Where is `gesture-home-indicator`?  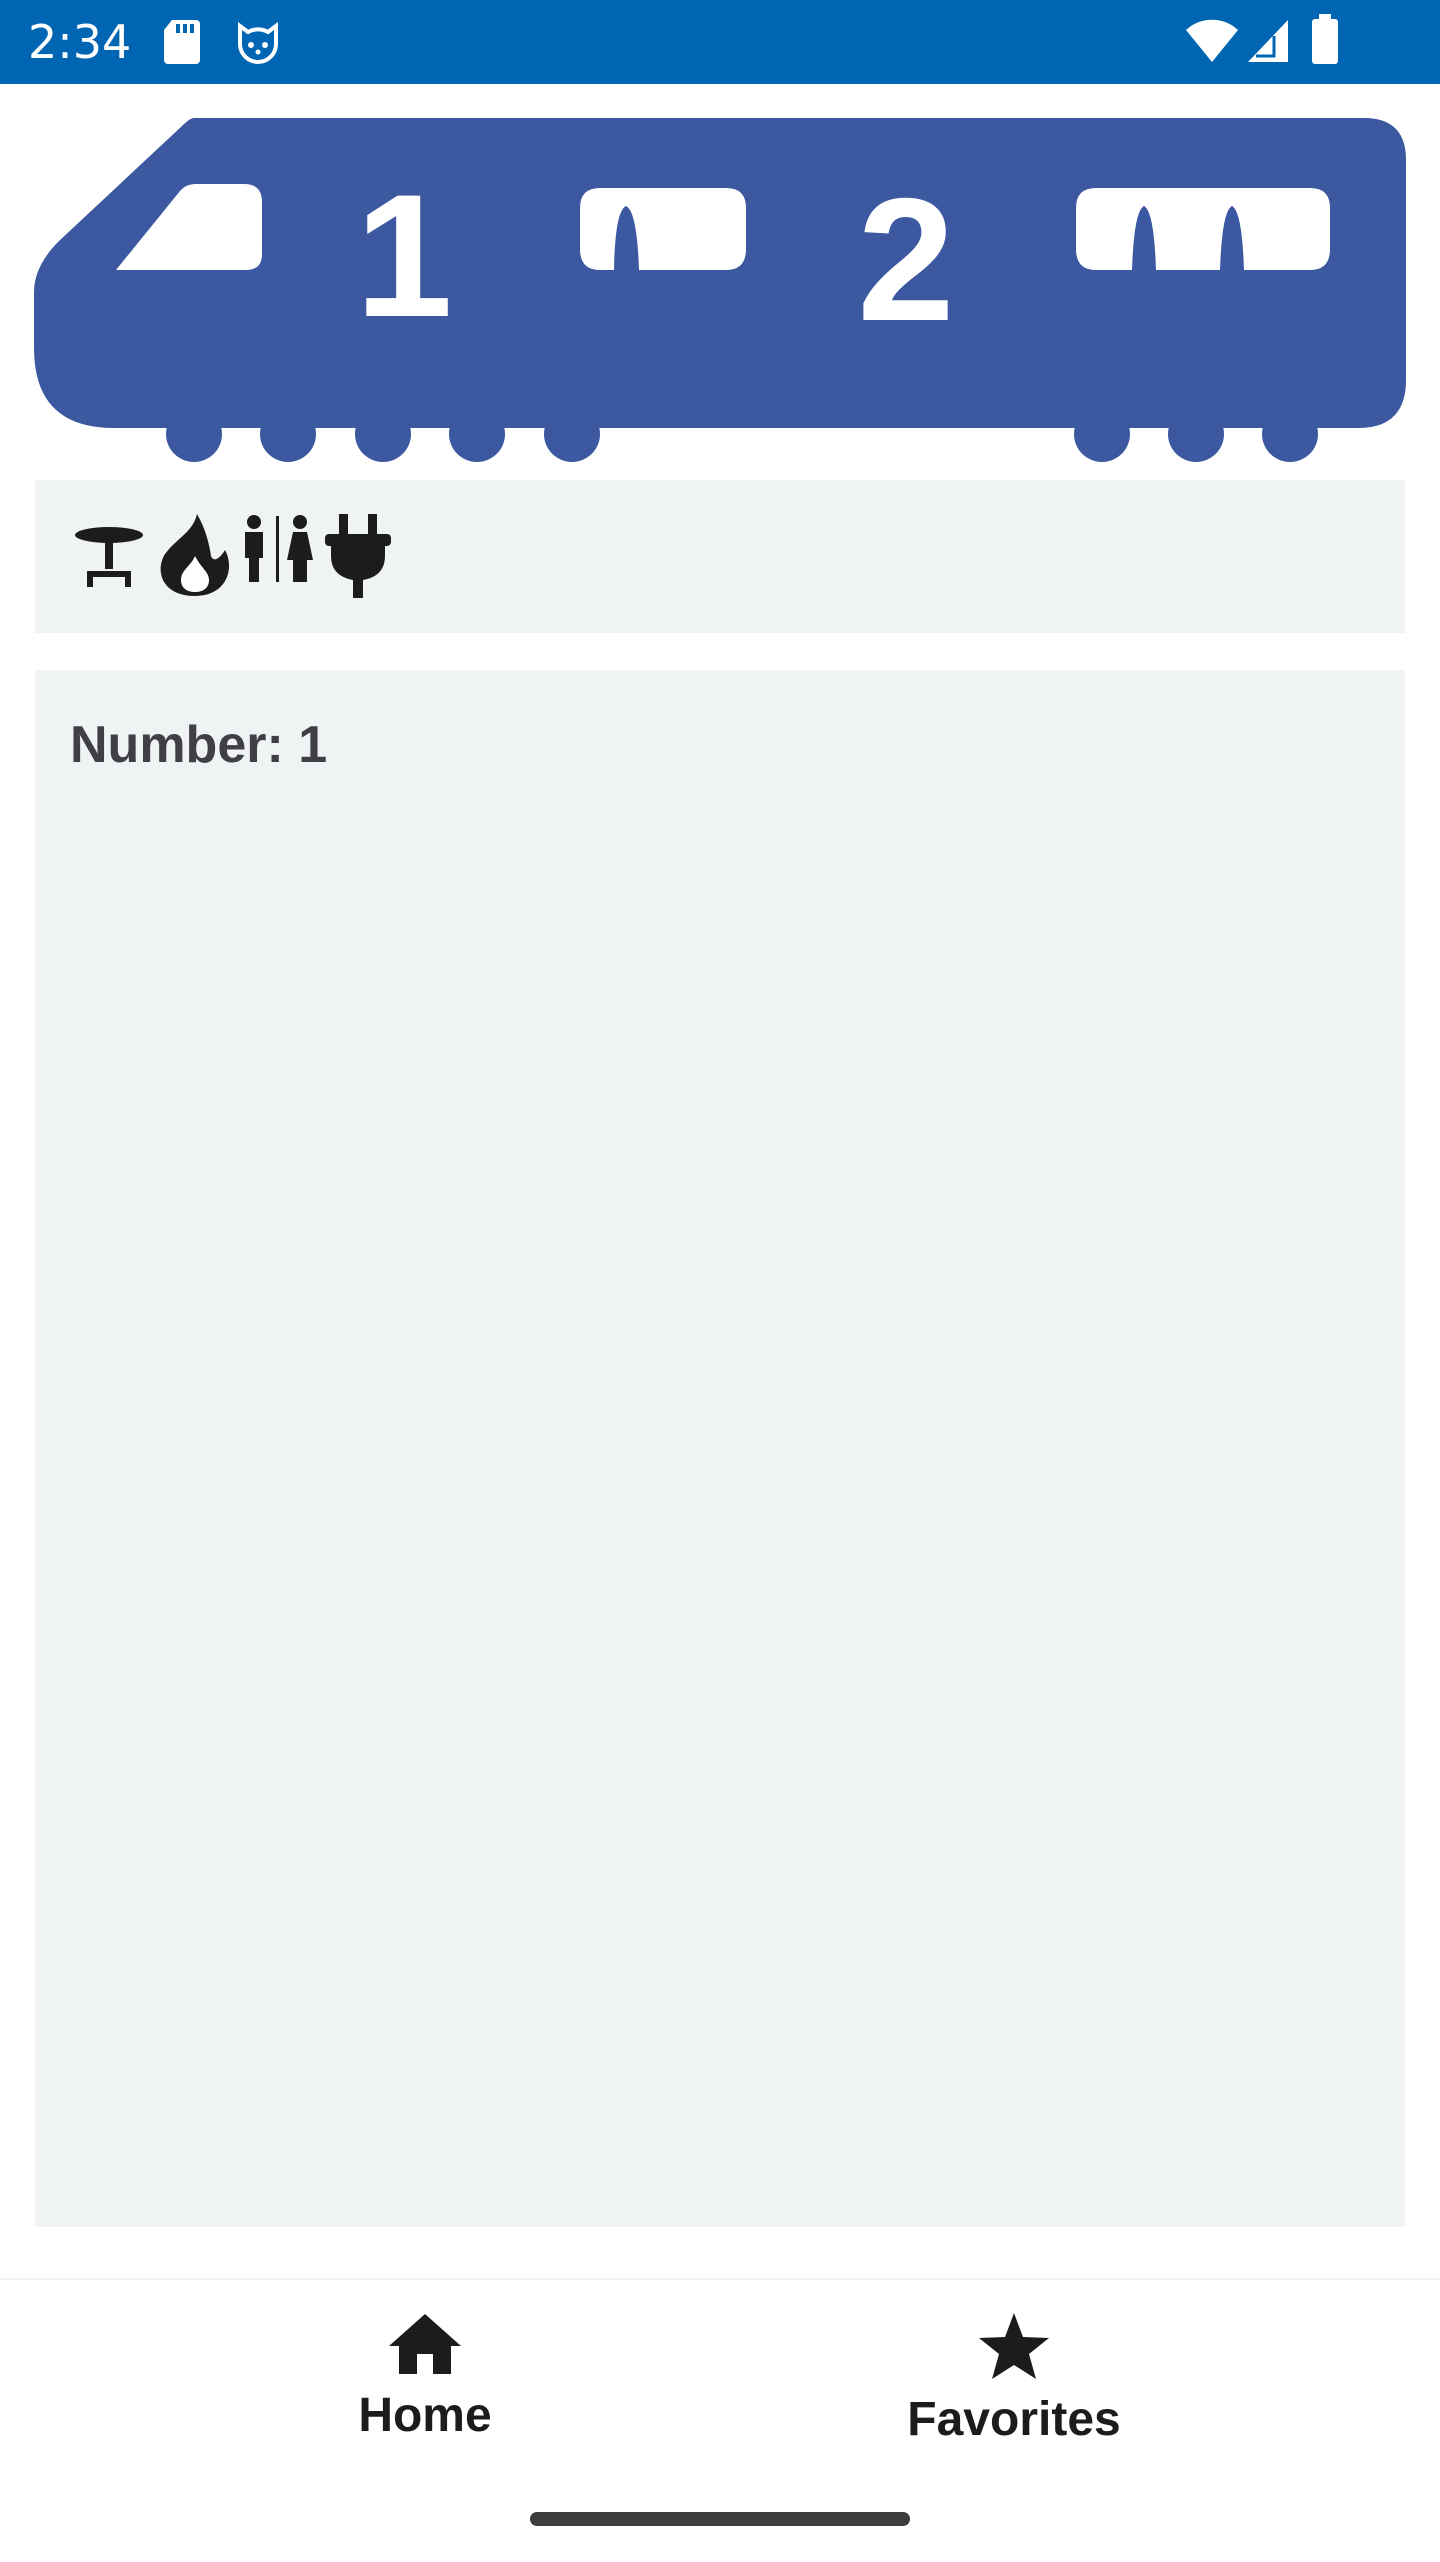 gesture-home-indicator is located at coordinates (720, 2519).